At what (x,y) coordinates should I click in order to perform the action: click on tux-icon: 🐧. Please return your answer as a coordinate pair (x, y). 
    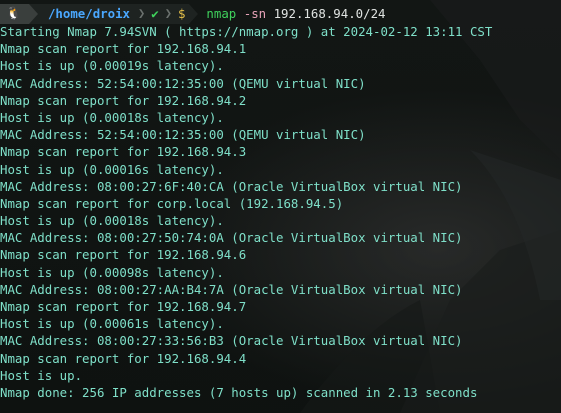
    Looking at the image, I should click on (13, 13).